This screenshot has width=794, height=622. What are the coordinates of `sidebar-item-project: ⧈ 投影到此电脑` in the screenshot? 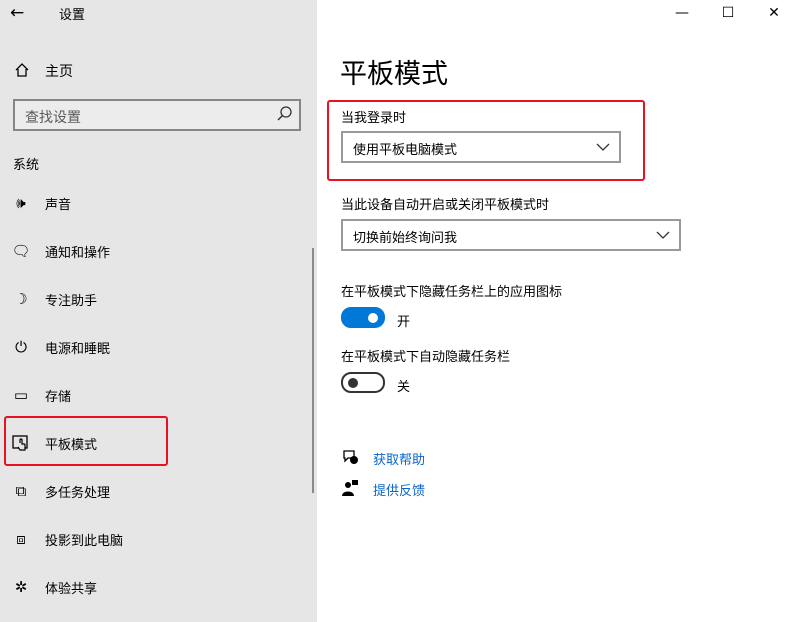 It's located at (158, 539).